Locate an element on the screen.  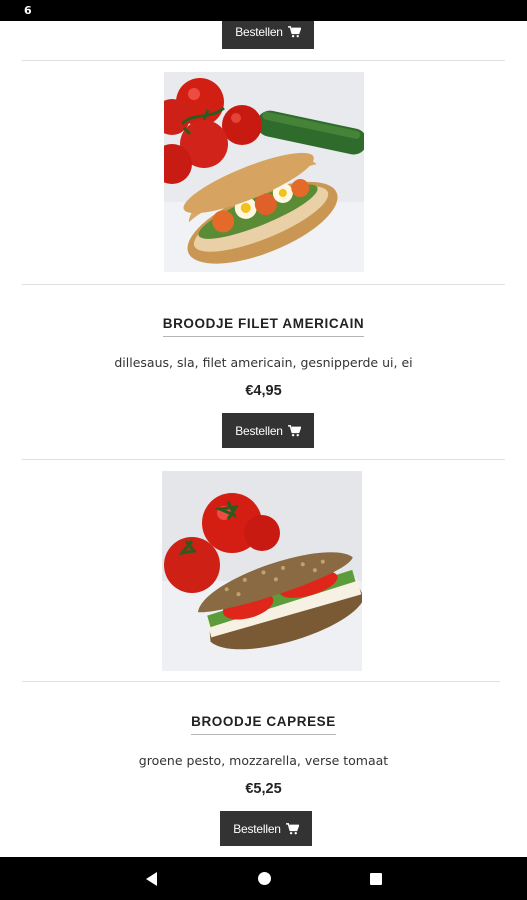
recents-icon is located at coordinates (376, 878).